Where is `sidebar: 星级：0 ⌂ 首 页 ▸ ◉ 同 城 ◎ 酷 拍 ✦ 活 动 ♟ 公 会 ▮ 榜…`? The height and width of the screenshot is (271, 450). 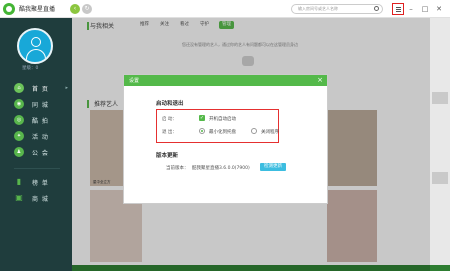
sidebar: 星级：0 ⌂ 首 页 ▸ ◉ 同 城 ◎ 酷 拍 ✦ 活 动 ♟ 公 会 ▮ 榜… is located at coordinates (36, 144).